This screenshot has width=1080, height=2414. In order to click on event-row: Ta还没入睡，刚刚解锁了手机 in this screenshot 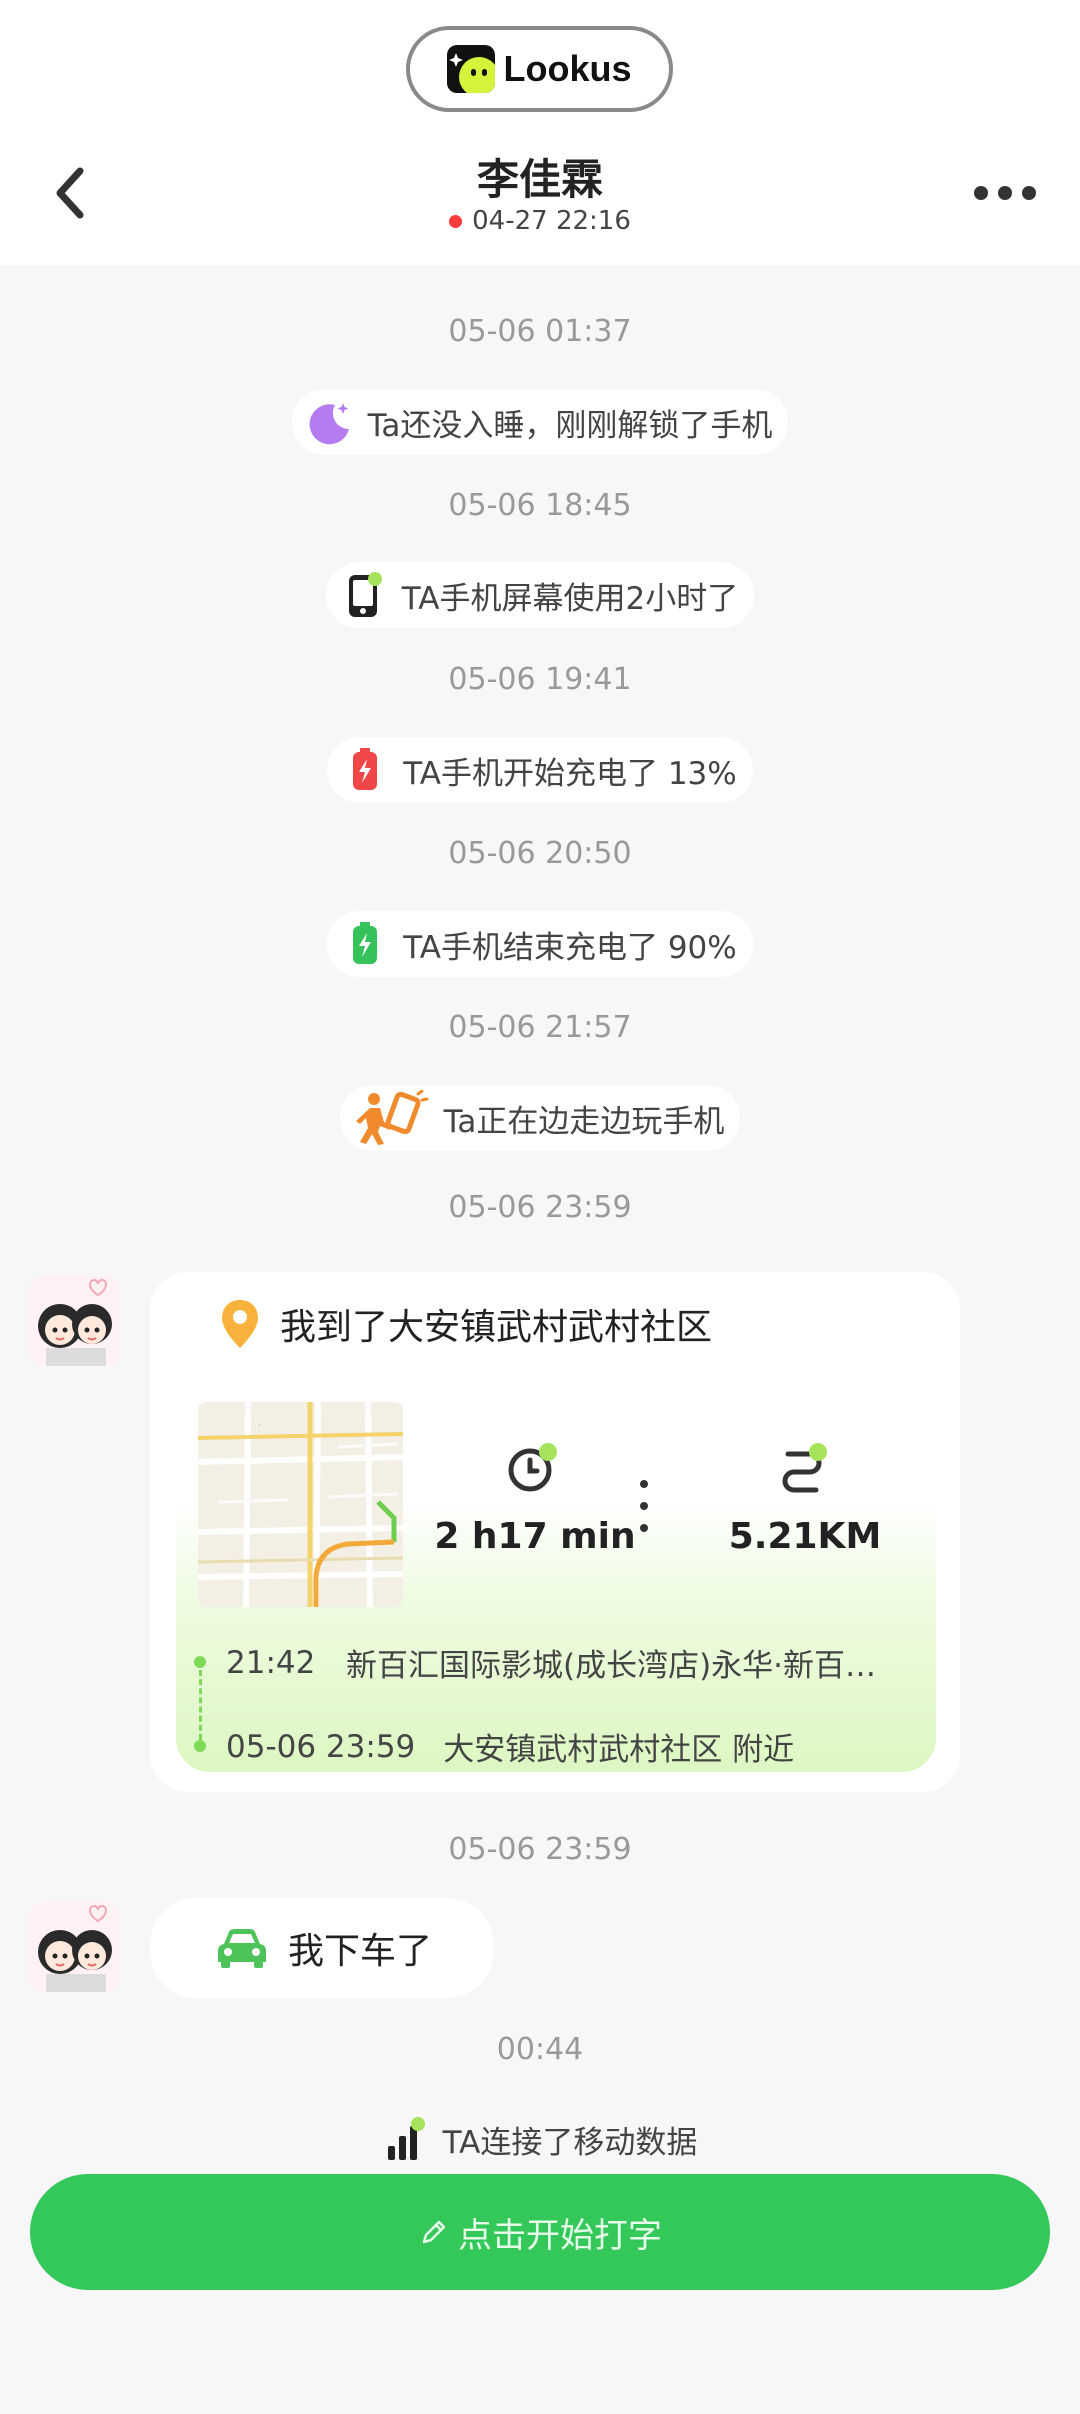, I will do `click(540, 422)`.